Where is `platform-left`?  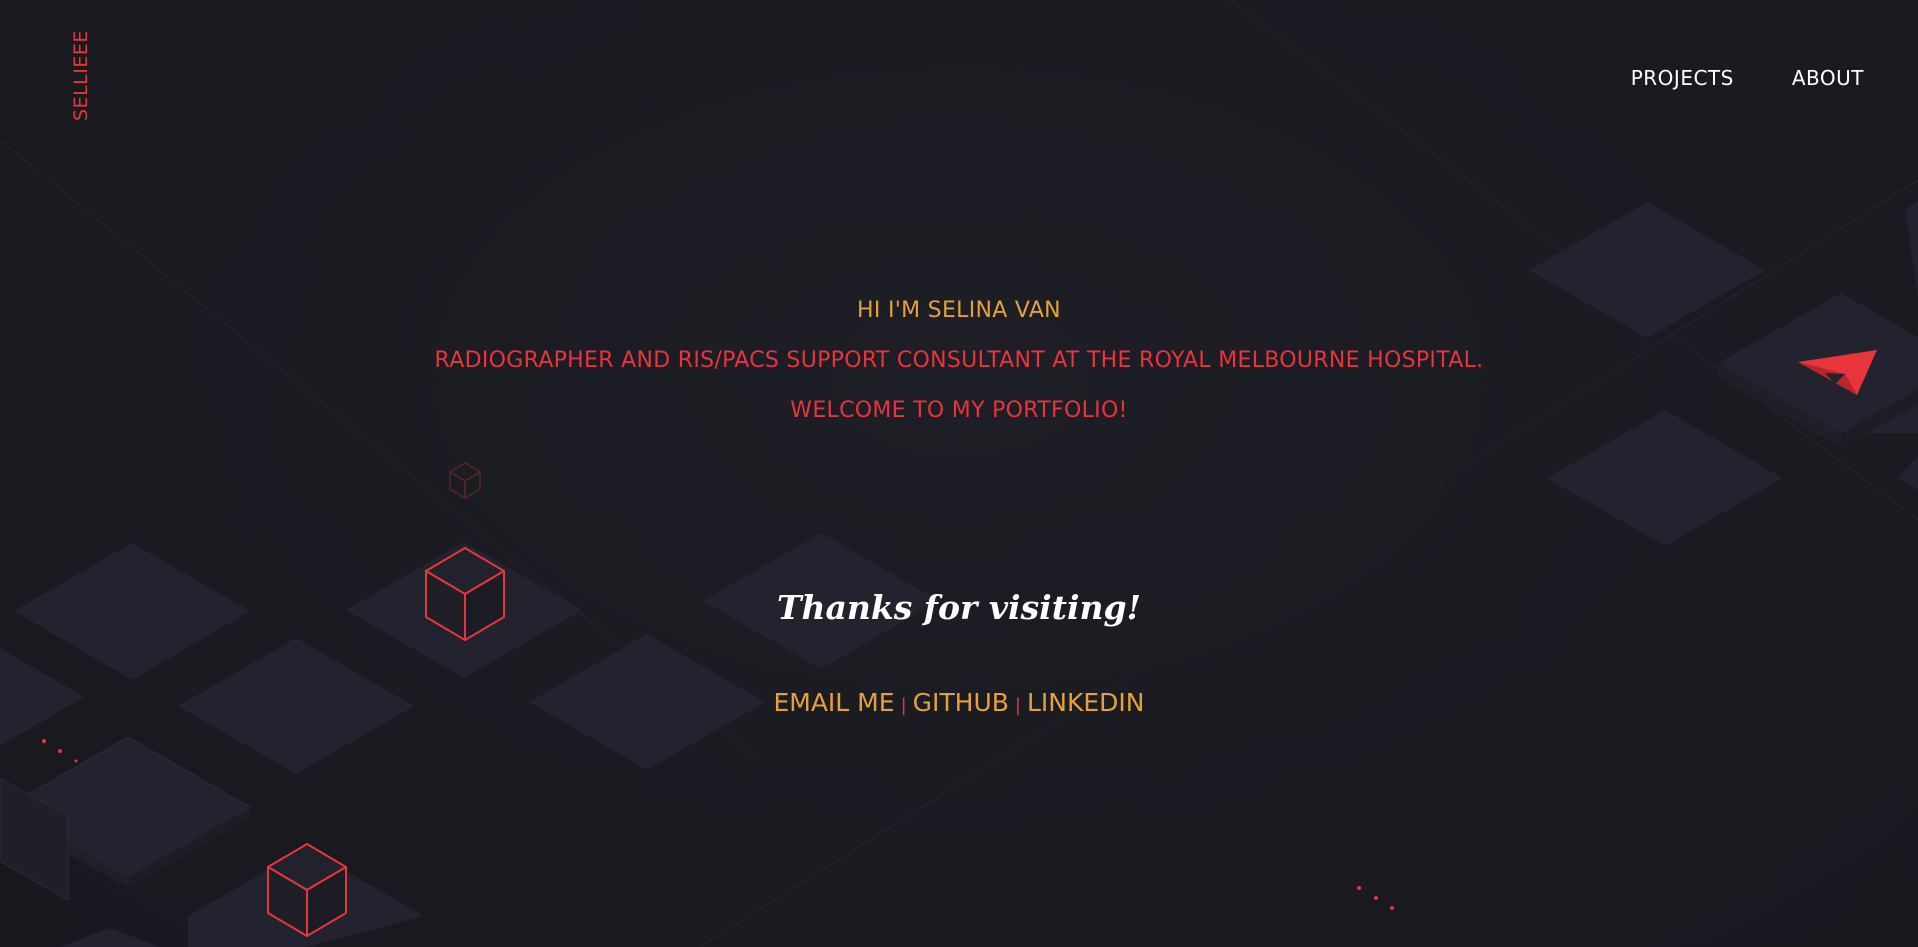
platform-left is located at coordinates (126, 818).